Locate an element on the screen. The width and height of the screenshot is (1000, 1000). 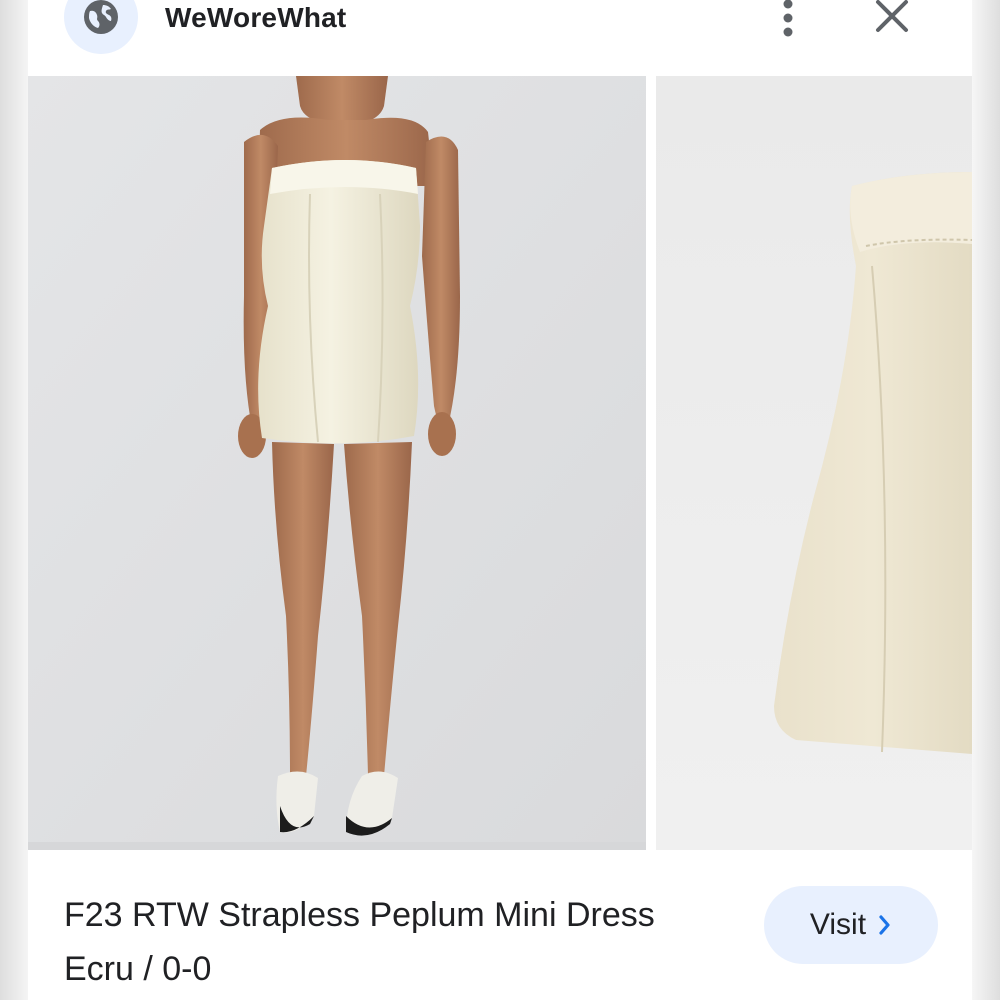
close-icon is located at coordinates (892, 19).